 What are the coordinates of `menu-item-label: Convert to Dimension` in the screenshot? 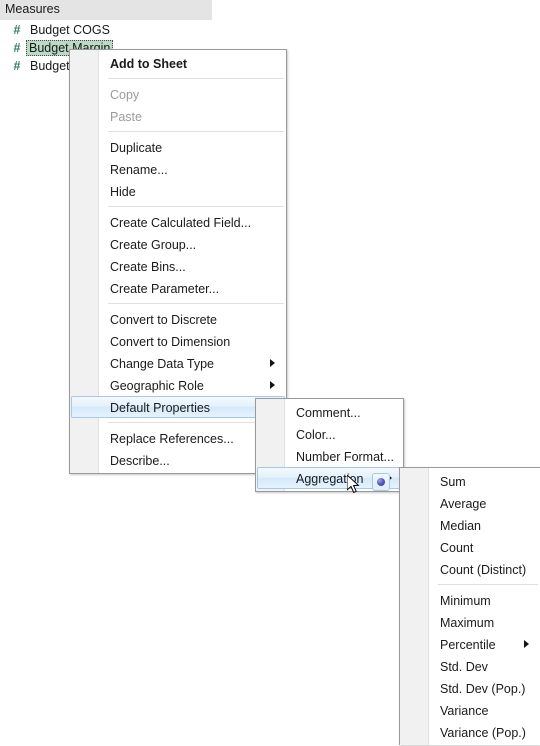 It's located at (170, 342).